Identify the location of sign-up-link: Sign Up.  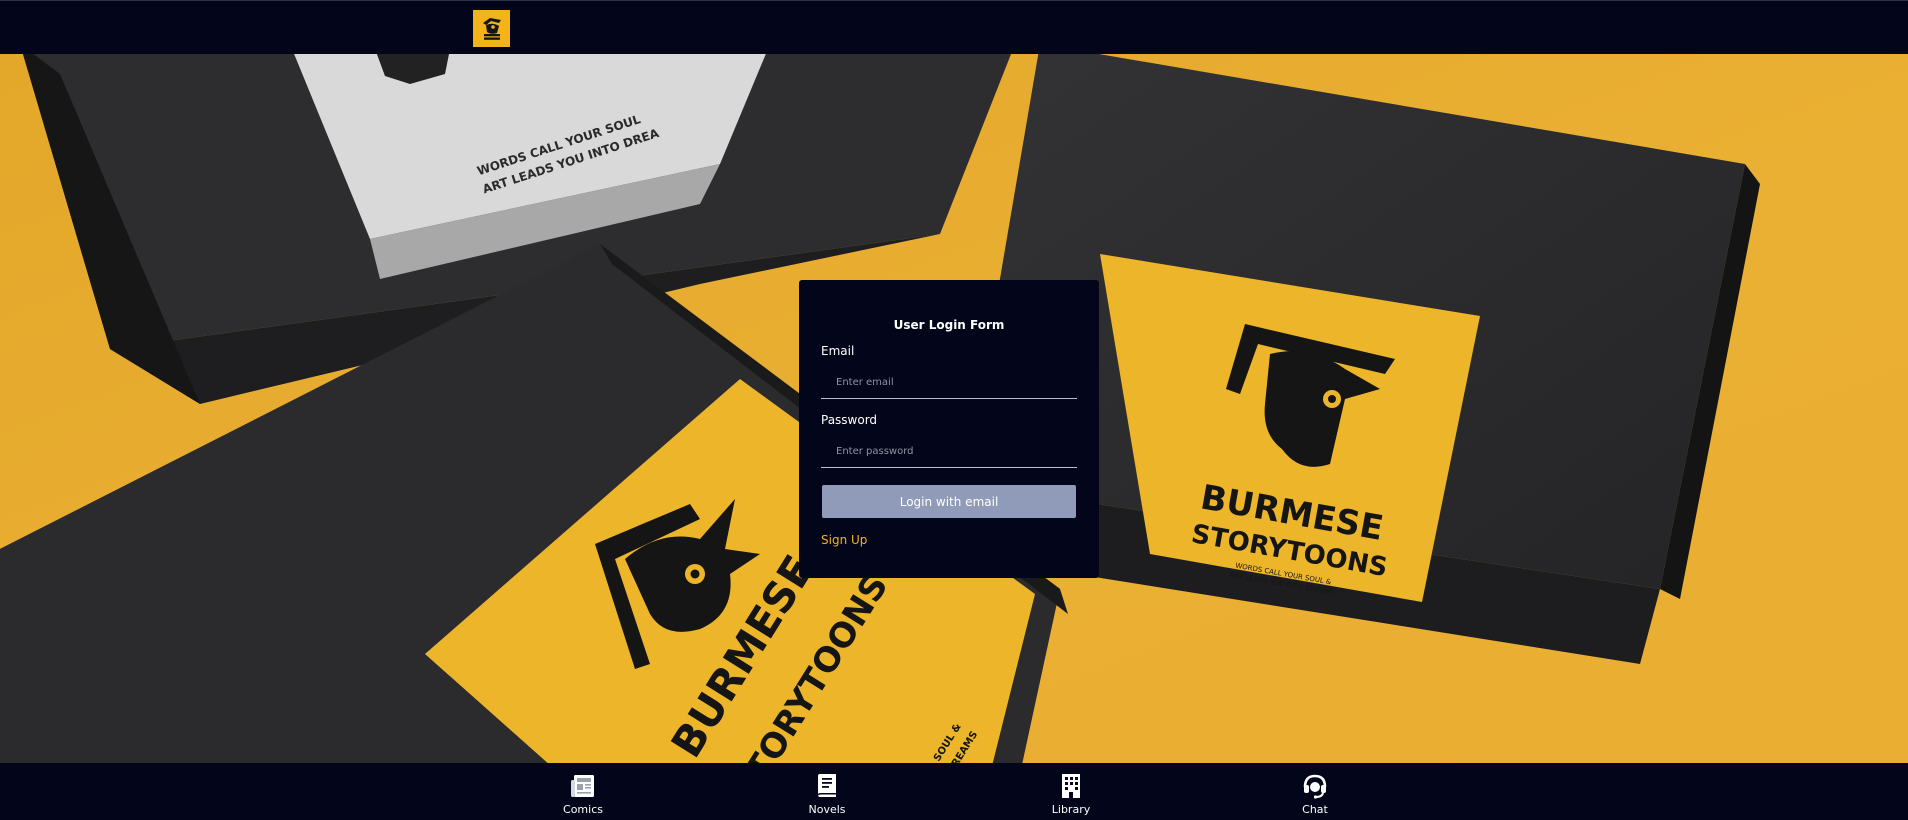
(844, 540).